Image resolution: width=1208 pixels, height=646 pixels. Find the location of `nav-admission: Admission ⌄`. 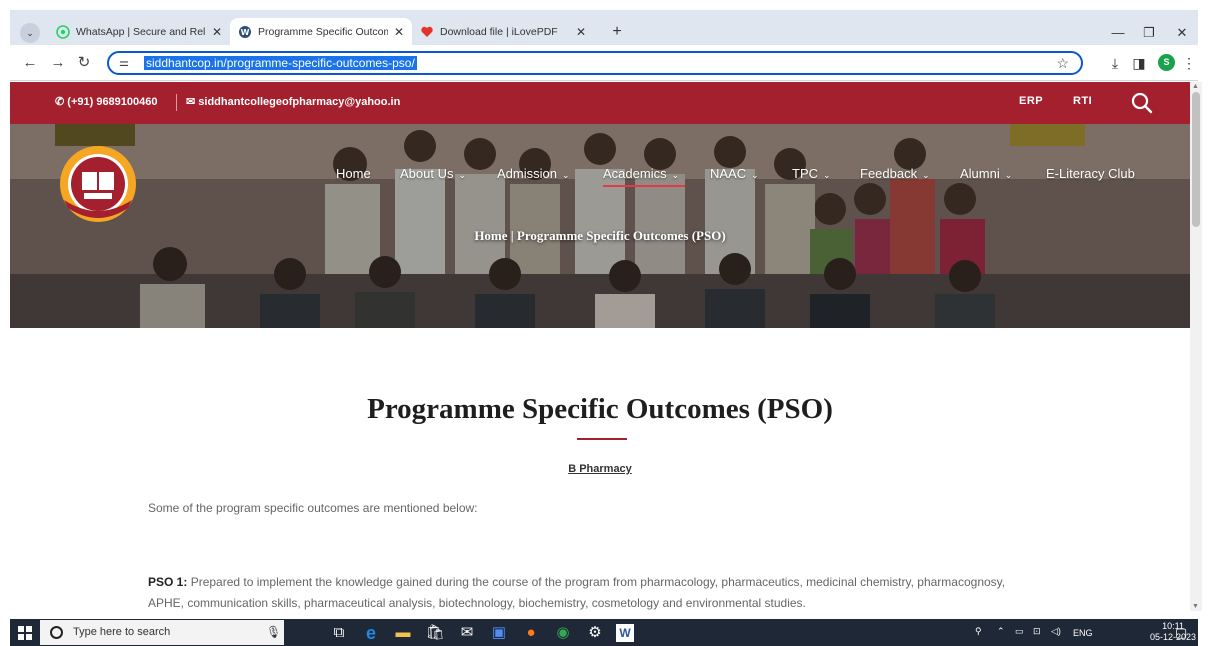

nav-admission: Admission ⌄ is located at coordinates (533, 173).